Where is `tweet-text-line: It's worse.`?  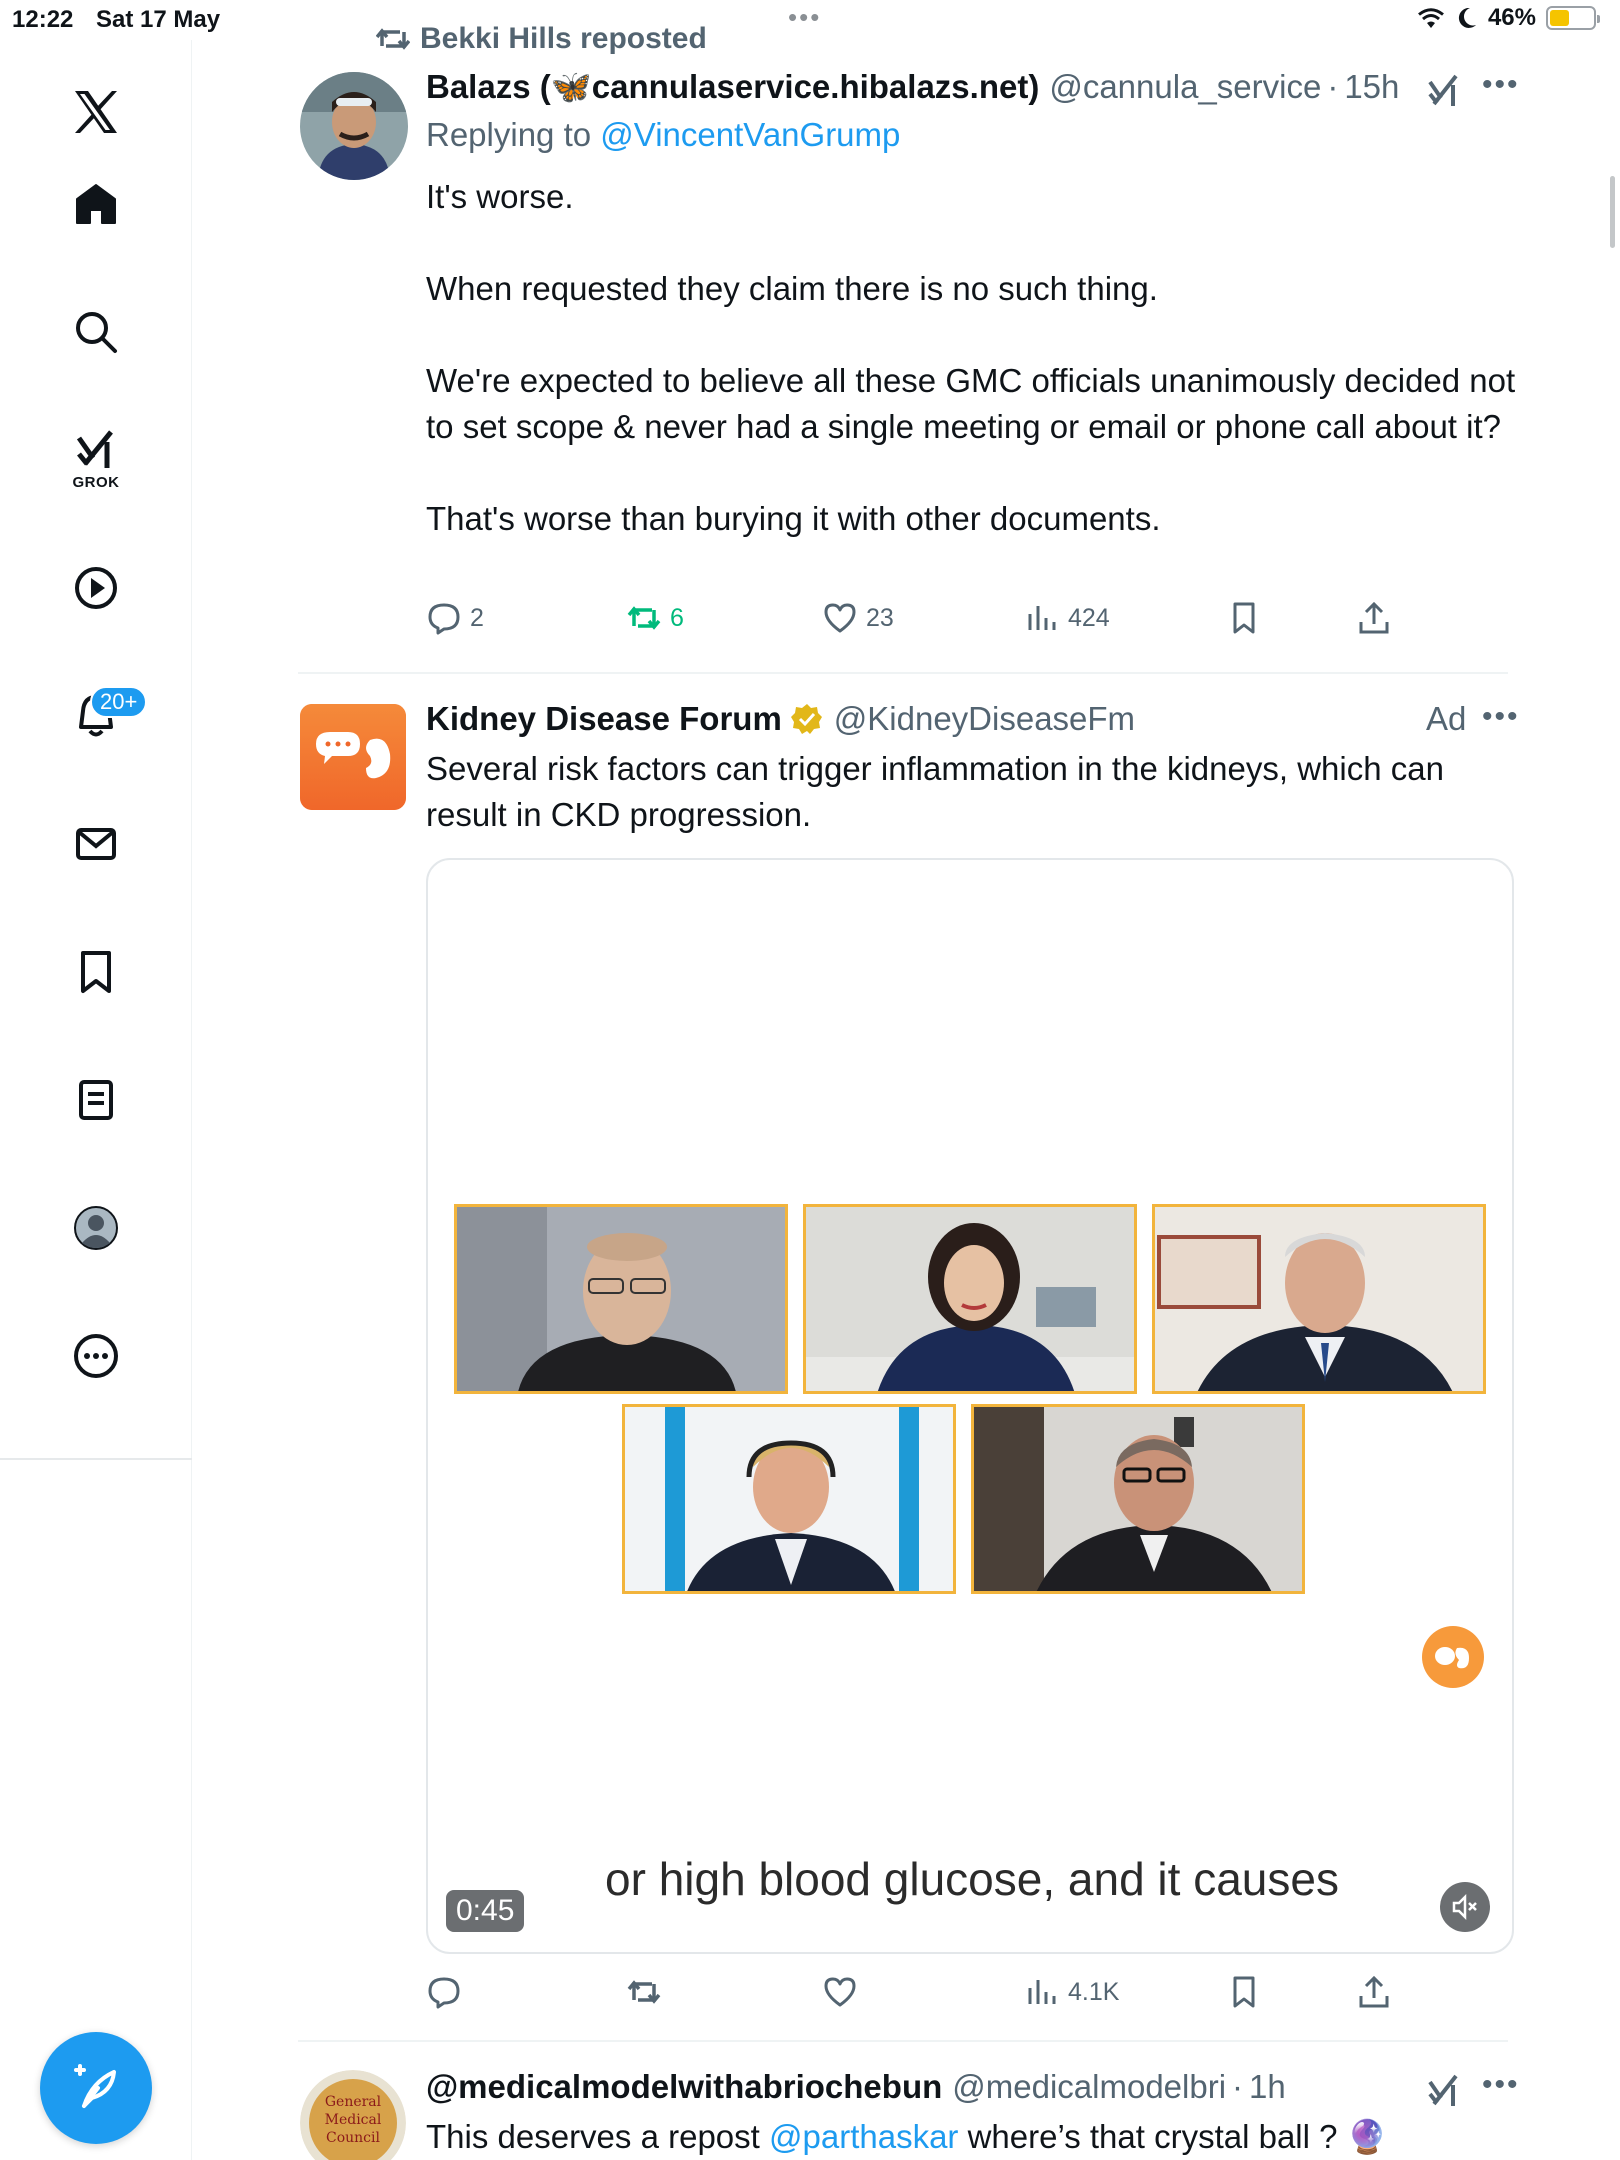 tweet-text-line: It's worse. is located at coordinates (500, 196).